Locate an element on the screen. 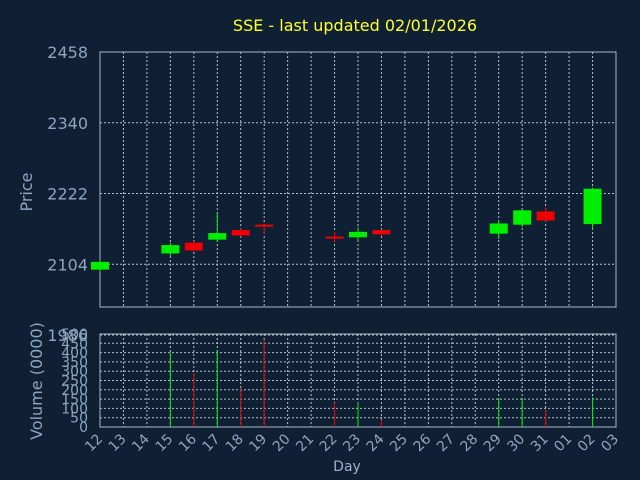  price-axis-label: Price is located at coordinates (26, 191).